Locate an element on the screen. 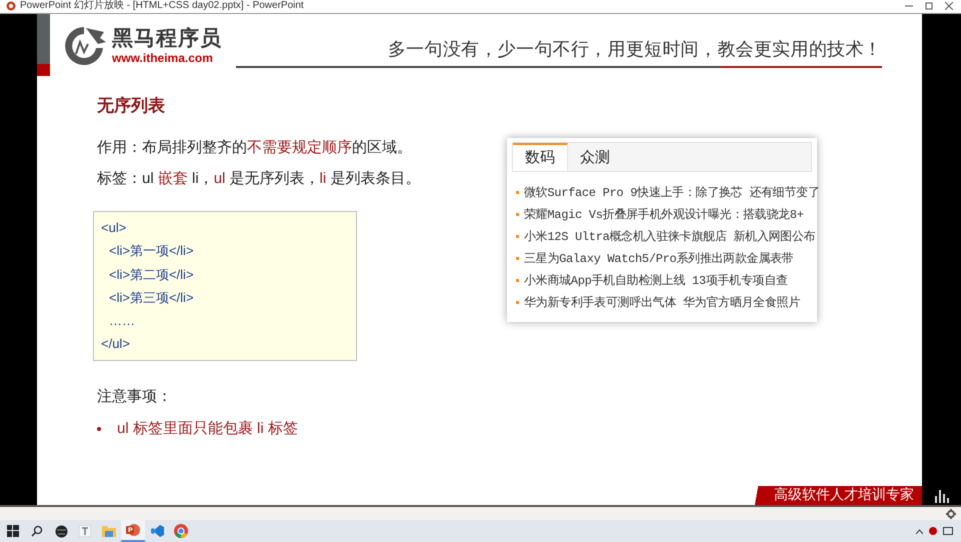 The image size is (961, 542). notes-title: 注意事项： is located at coordinates (134, 396).